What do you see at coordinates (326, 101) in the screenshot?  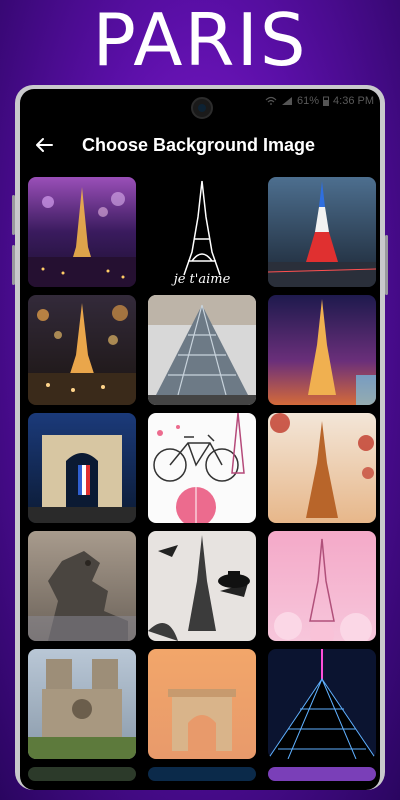 I see `battery-icon` at bounding box center [326, 101].